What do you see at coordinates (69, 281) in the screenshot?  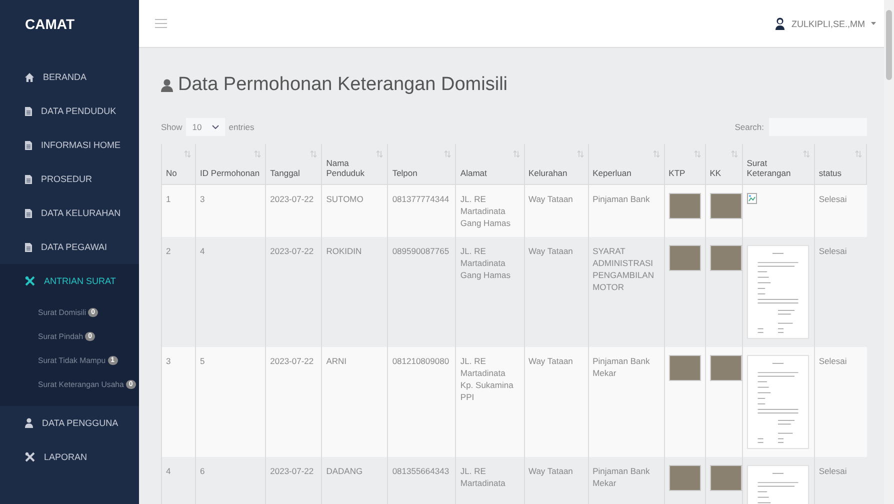 I see `sidebar-item: ANTRIAN SURAT` at bounding box center [69, 281].